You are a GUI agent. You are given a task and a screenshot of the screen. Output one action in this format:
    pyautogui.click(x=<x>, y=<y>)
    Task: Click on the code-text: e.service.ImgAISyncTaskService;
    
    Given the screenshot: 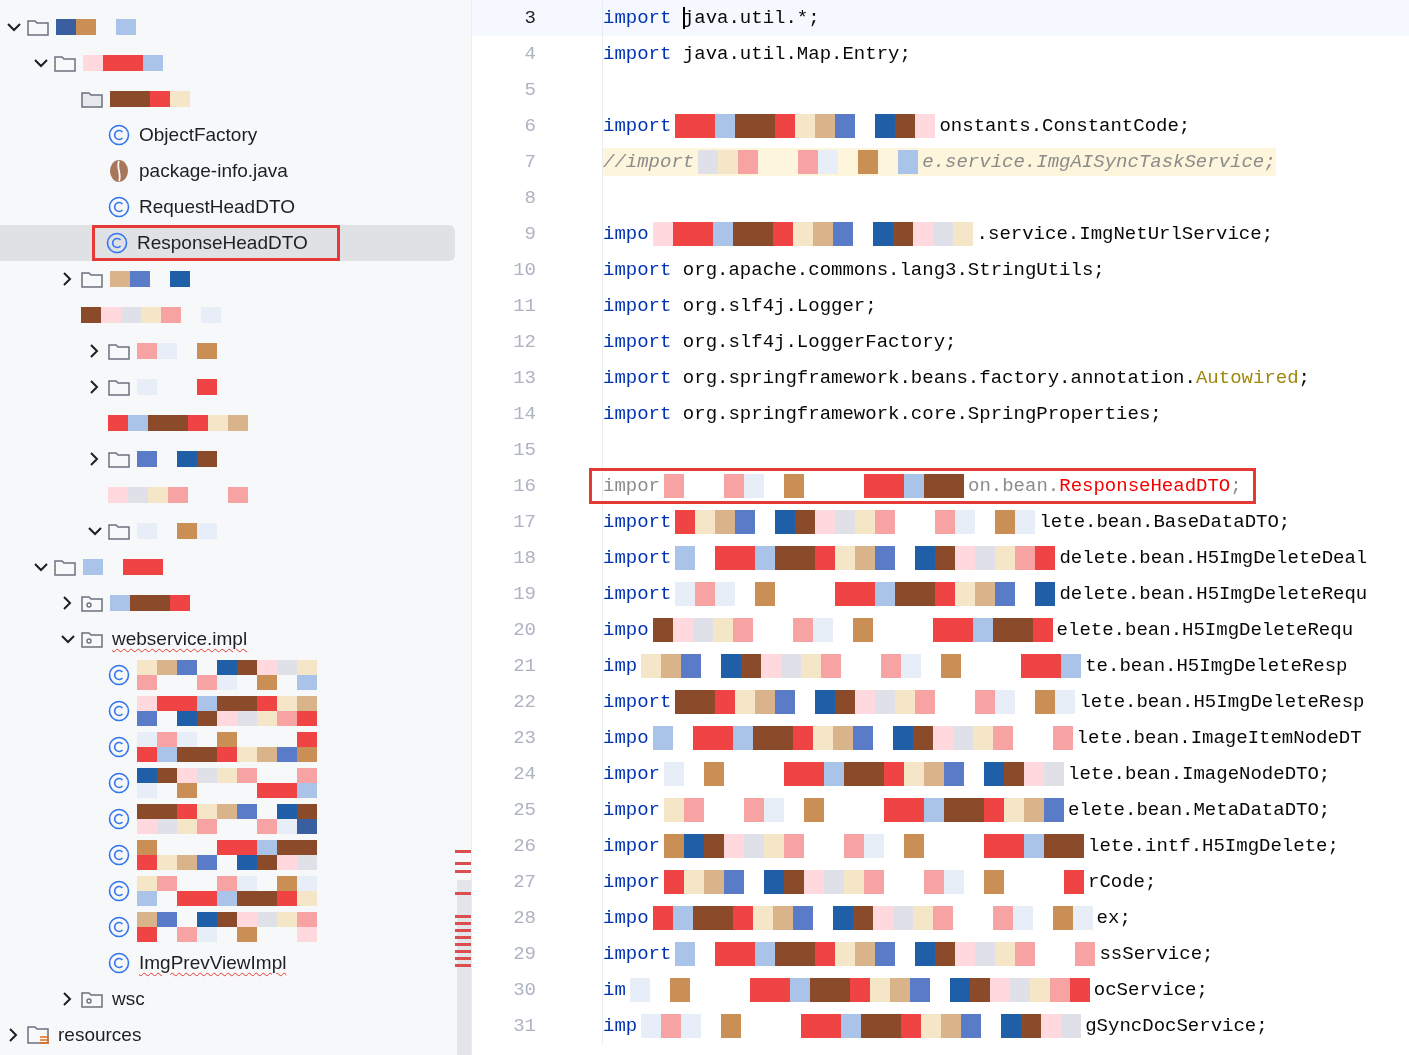 What is the action you would take?
    pyautogui.click(x=1099, y=162)
    